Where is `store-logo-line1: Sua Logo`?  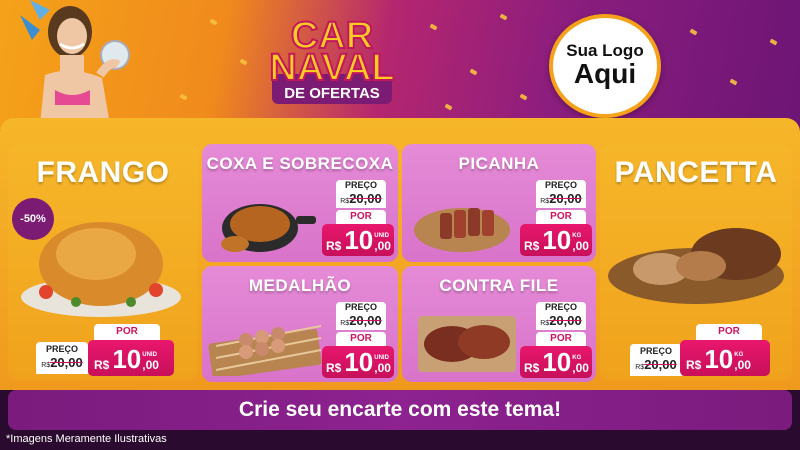 store-logo-line1: Sua Logo is located at coordinates (605, 51).